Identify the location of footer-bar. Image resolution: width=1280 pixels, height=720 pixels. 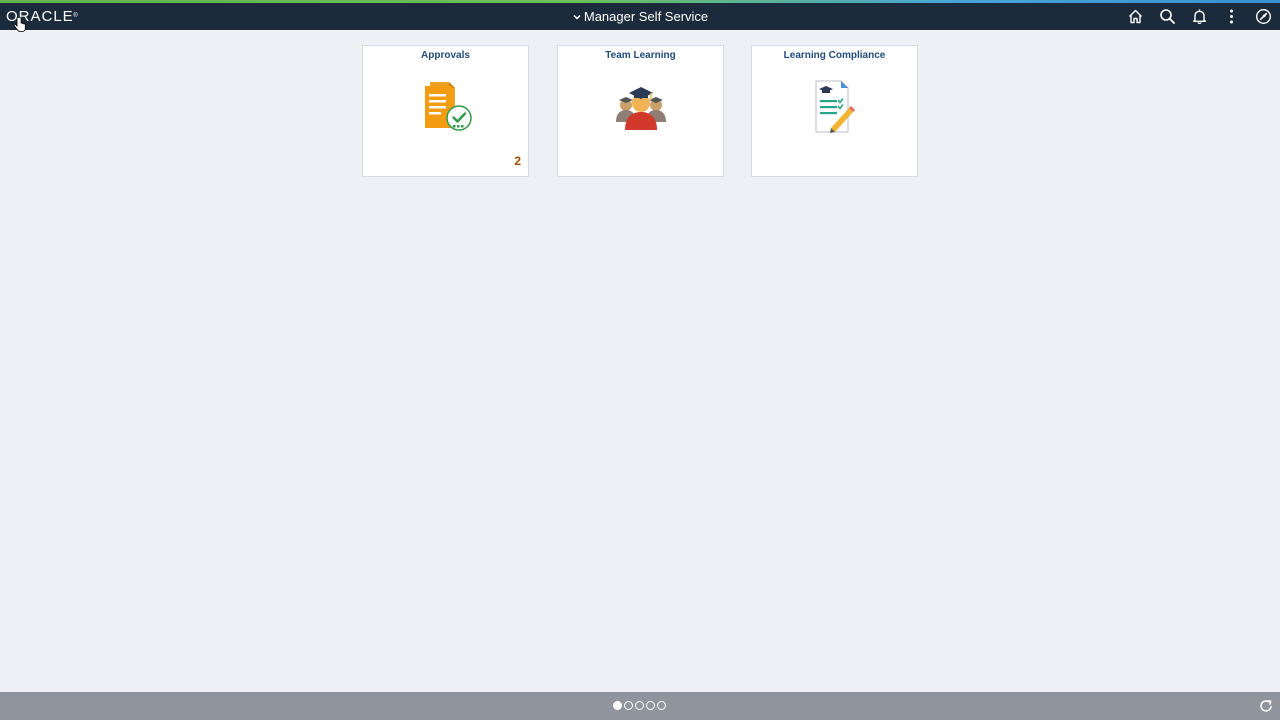
(640, 706).